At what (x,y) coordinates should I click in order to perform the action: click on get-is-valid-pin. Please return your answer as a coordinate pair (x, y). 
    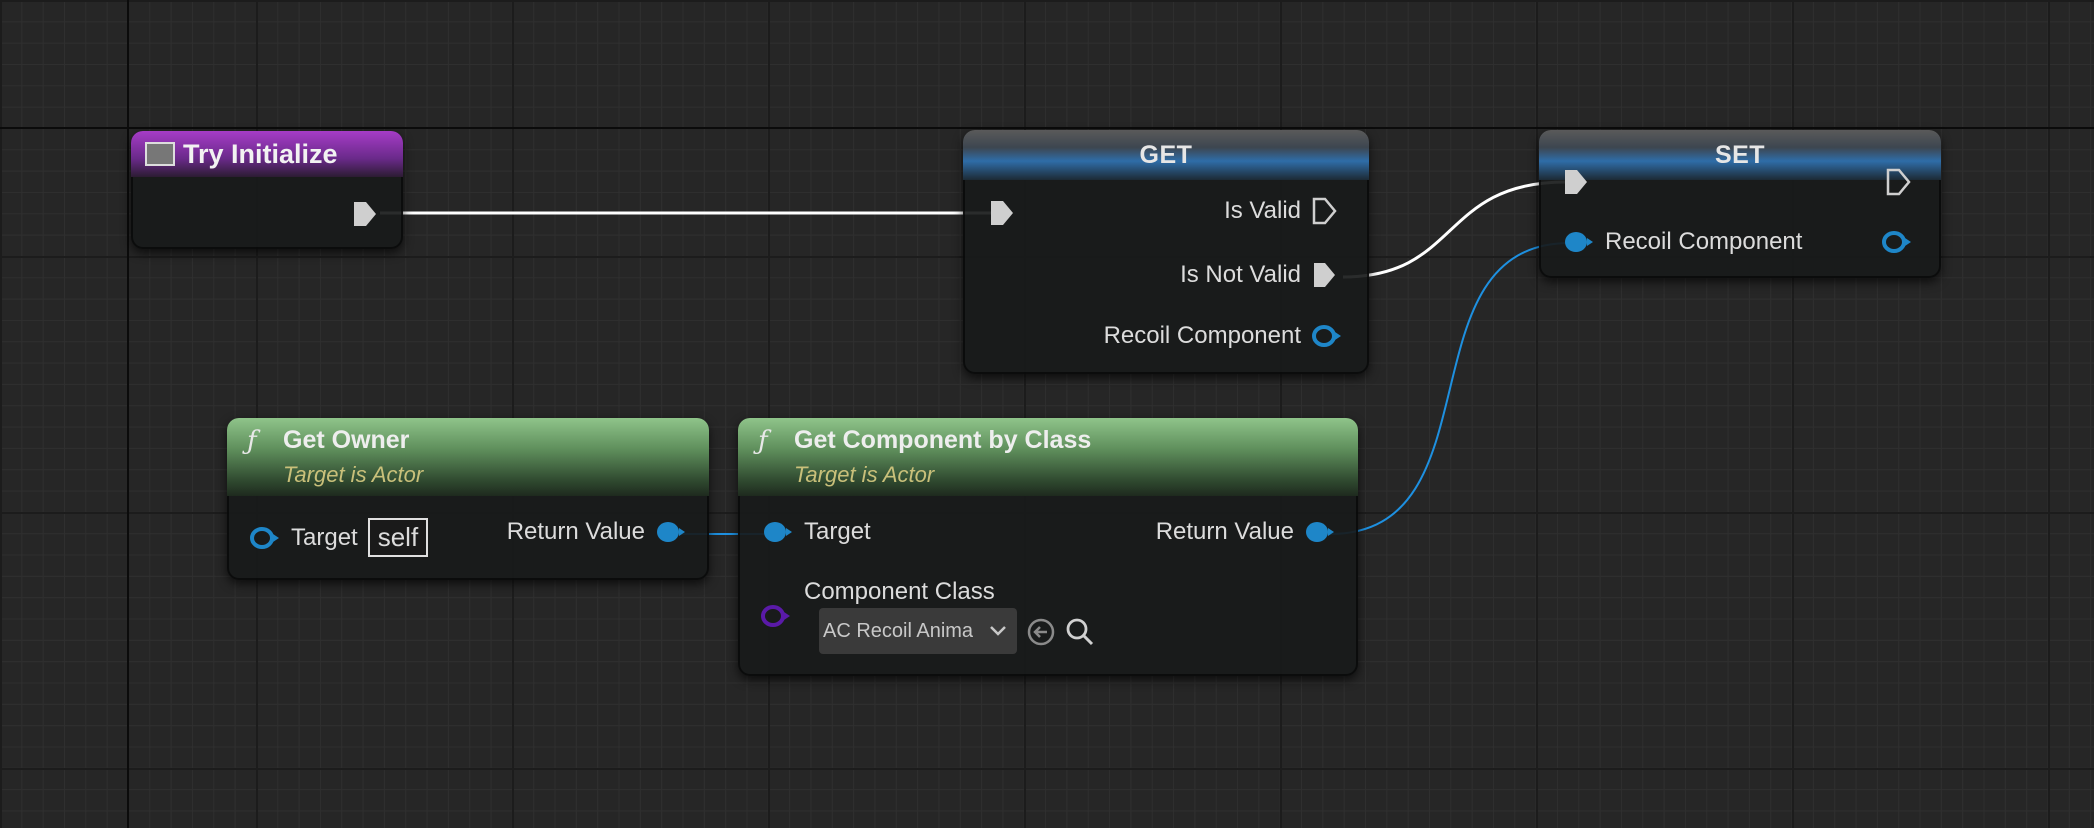
    Looking at the image, I should click on (1325, 211).